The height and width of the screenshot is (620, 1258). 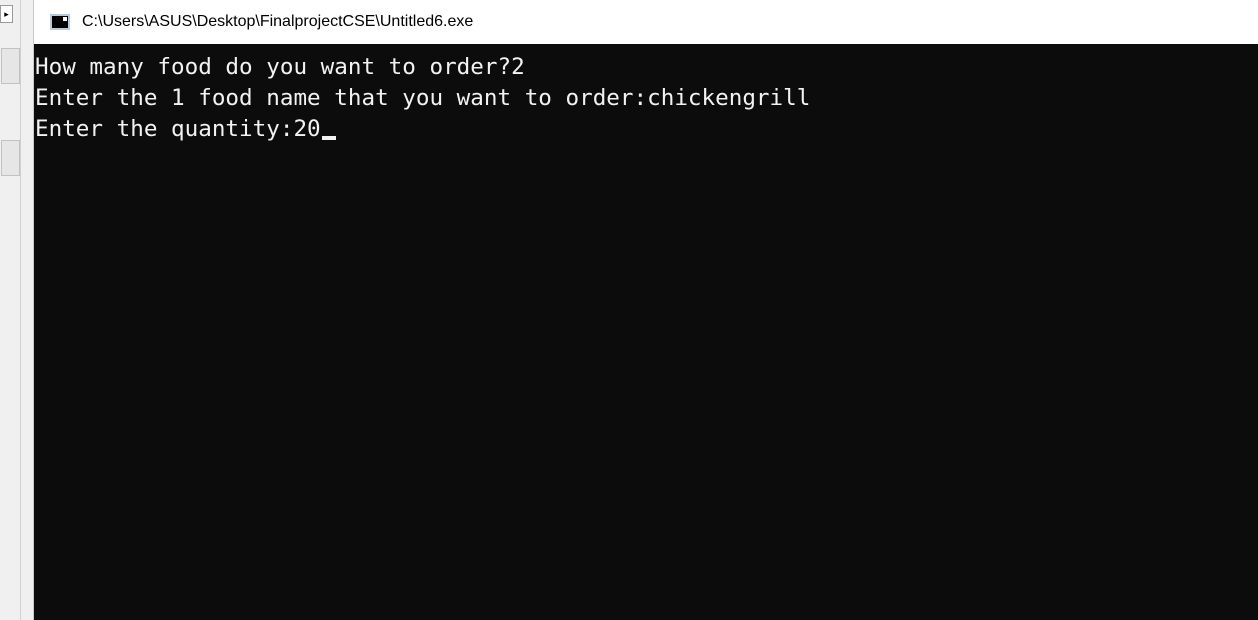 I want to click on console-line: How many food do you want to order?2, so click(x=280, y=67).